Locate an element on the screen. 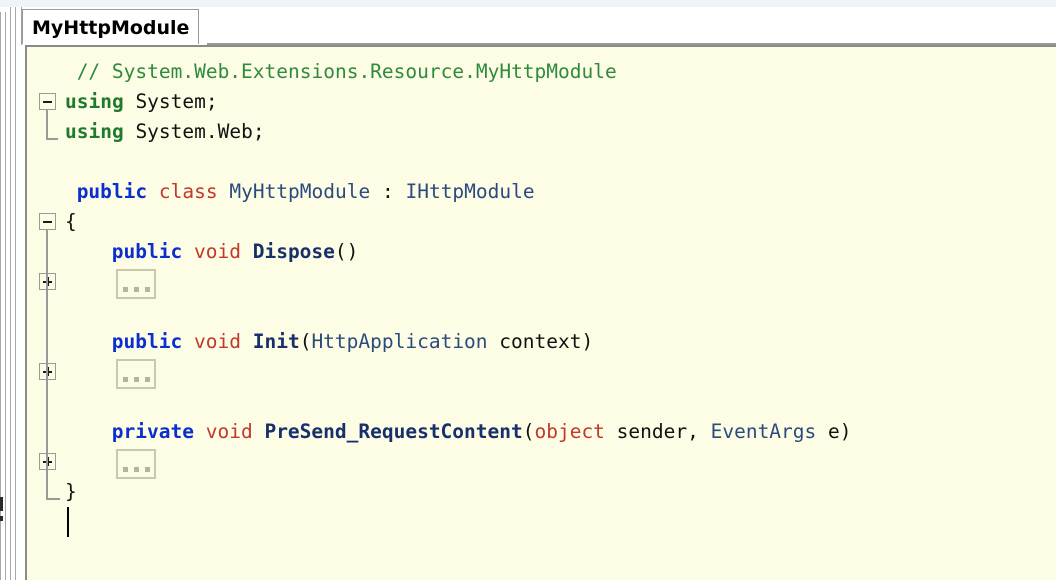 This screenshot has width=1056, height=580. code-token: HttpApplication is located at coordinates (399, 341).